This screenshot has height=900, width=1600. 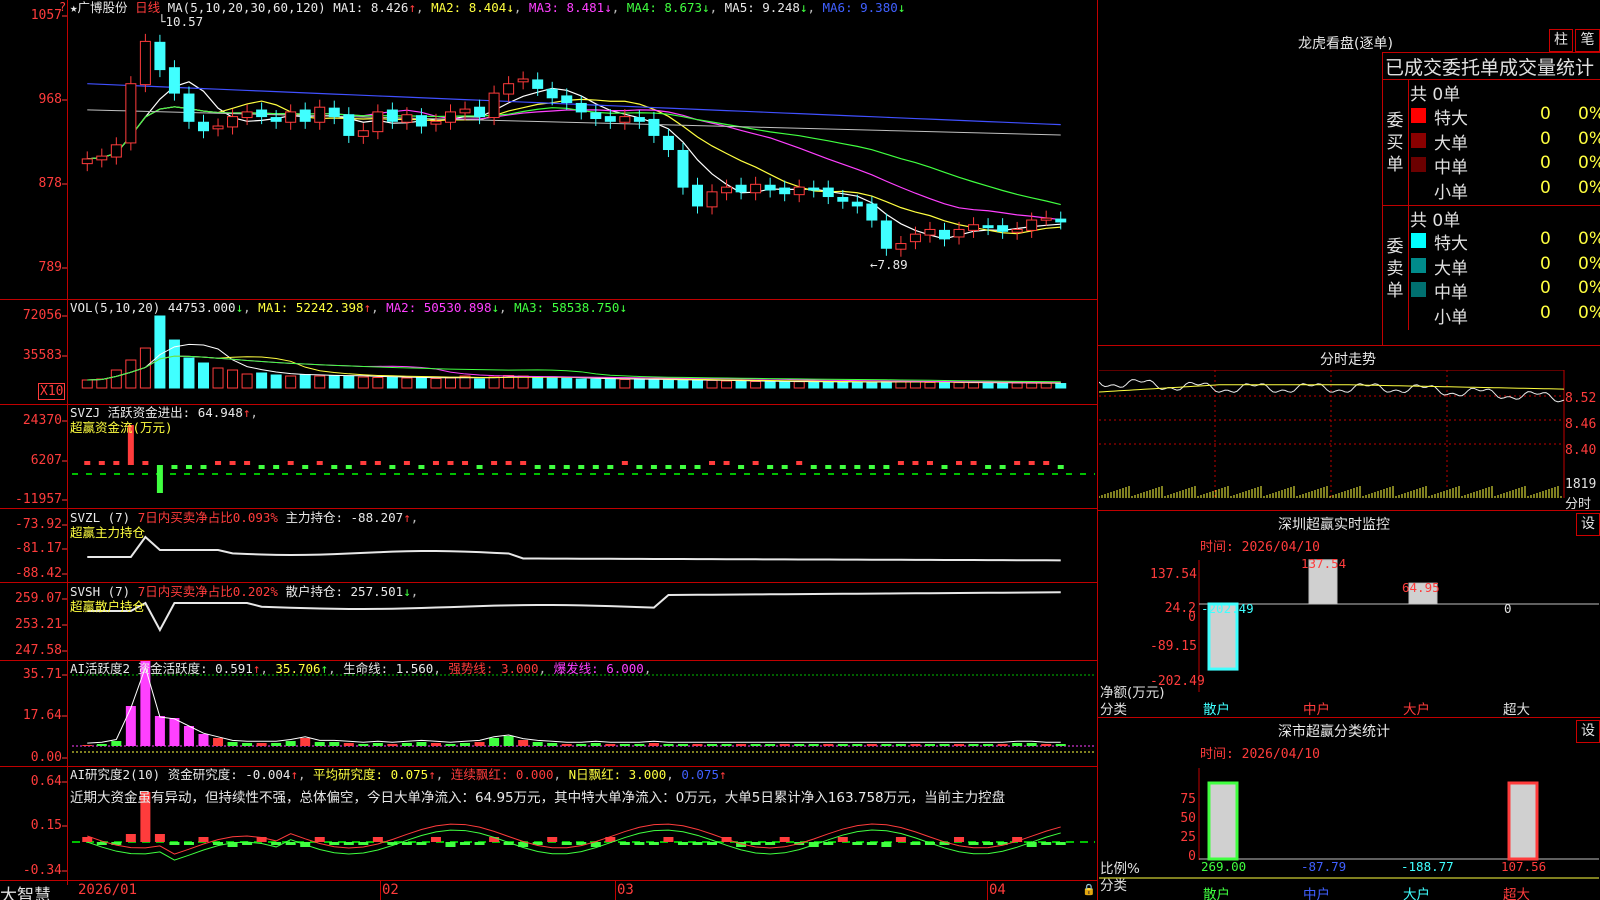 I want to click on intraday-chart, so click(x=1349, y=439).